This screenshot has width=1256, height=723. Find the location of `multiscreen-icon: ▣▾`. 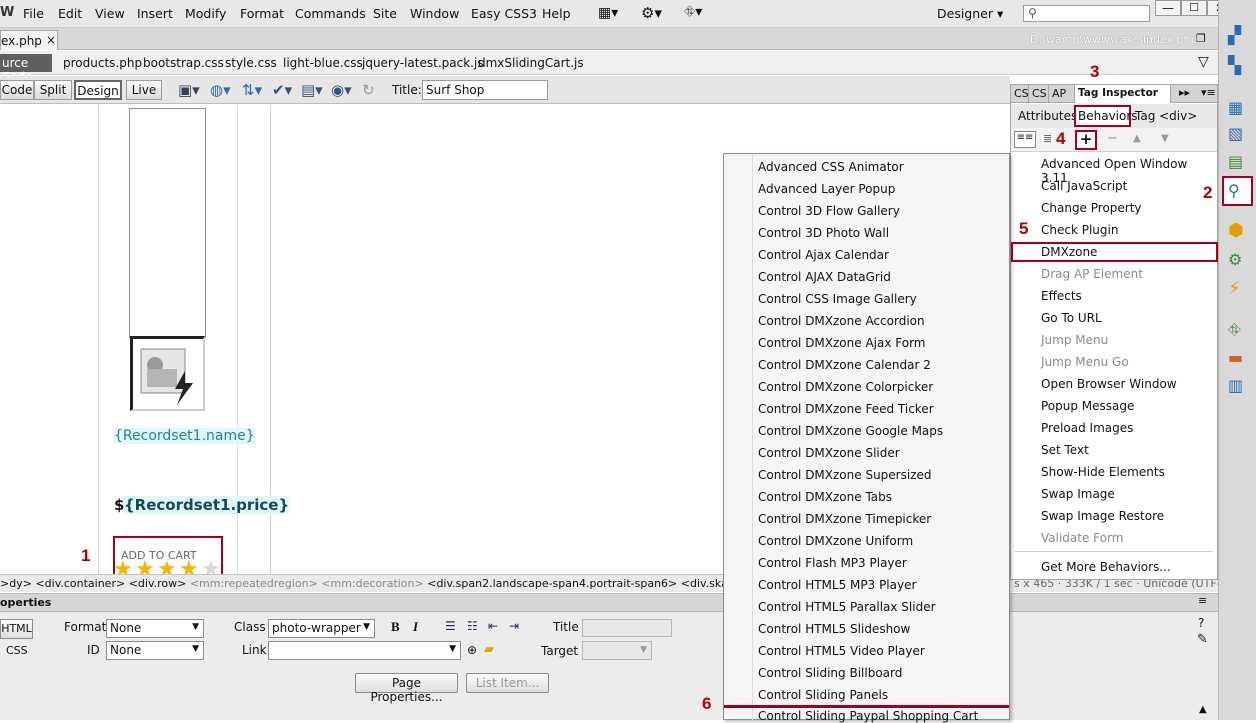

multiscreen-icon: ▣▾ is located at coordinates (189, 90).